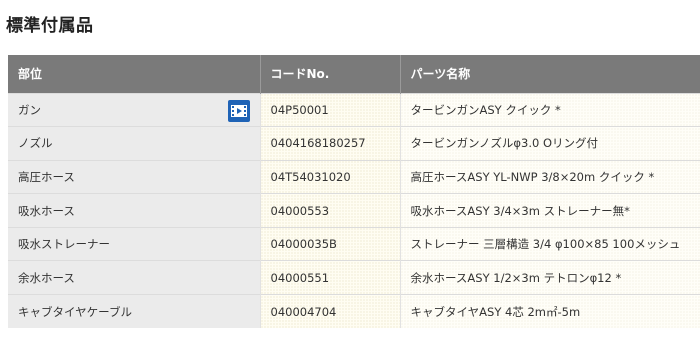 The width and height of the screenshot is (700, 344). What do you see at coordinates (329, 243) in the screenshot?
I see `code-cell: 04000035B` at bounding box center [329, 243].